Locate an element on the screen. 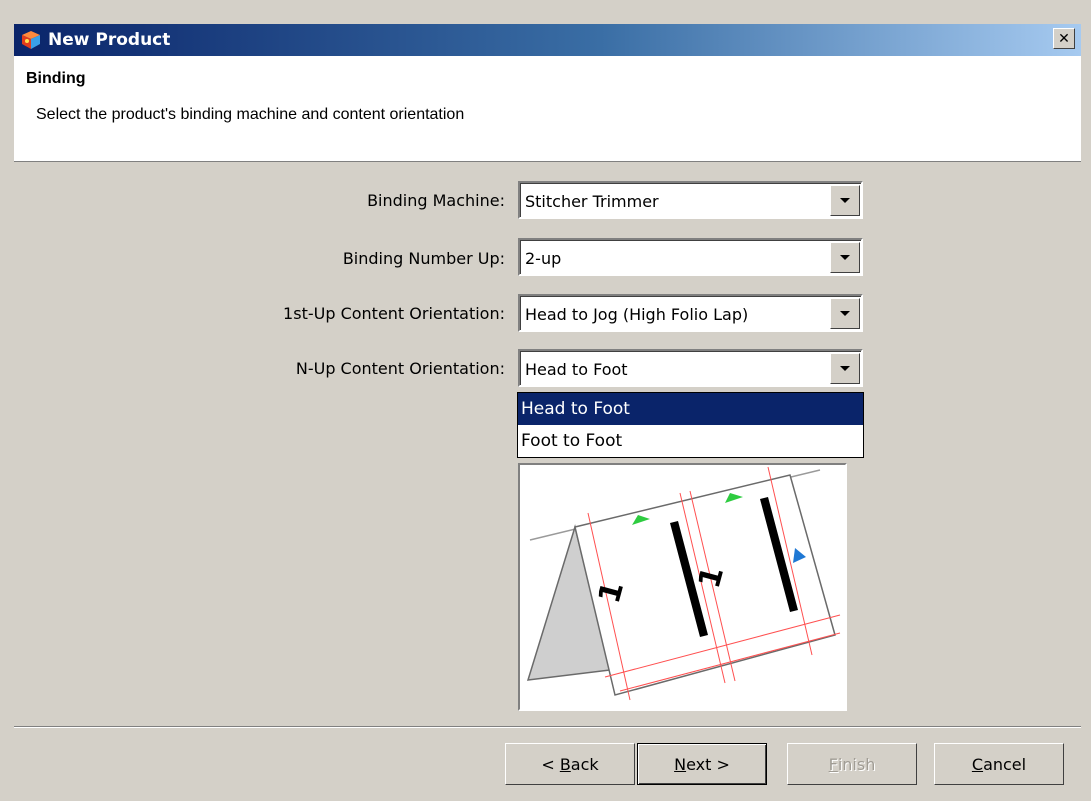 This screenshot has height=801, width=1091. finish-mnemonic: F is located at coordinates (833, 764).